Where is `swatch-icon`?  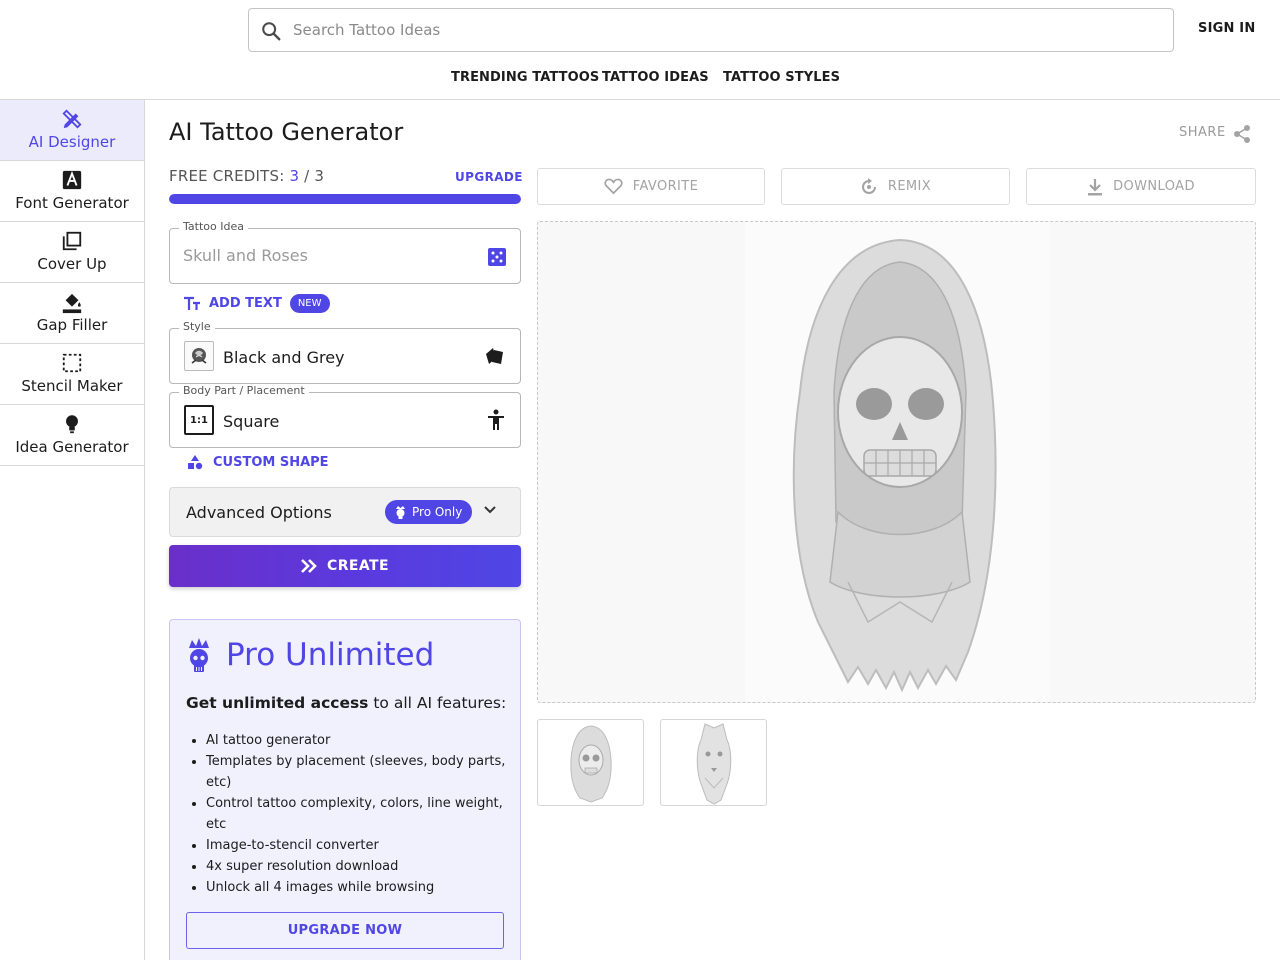
swatch-icon is located at coordinates (495, 356).